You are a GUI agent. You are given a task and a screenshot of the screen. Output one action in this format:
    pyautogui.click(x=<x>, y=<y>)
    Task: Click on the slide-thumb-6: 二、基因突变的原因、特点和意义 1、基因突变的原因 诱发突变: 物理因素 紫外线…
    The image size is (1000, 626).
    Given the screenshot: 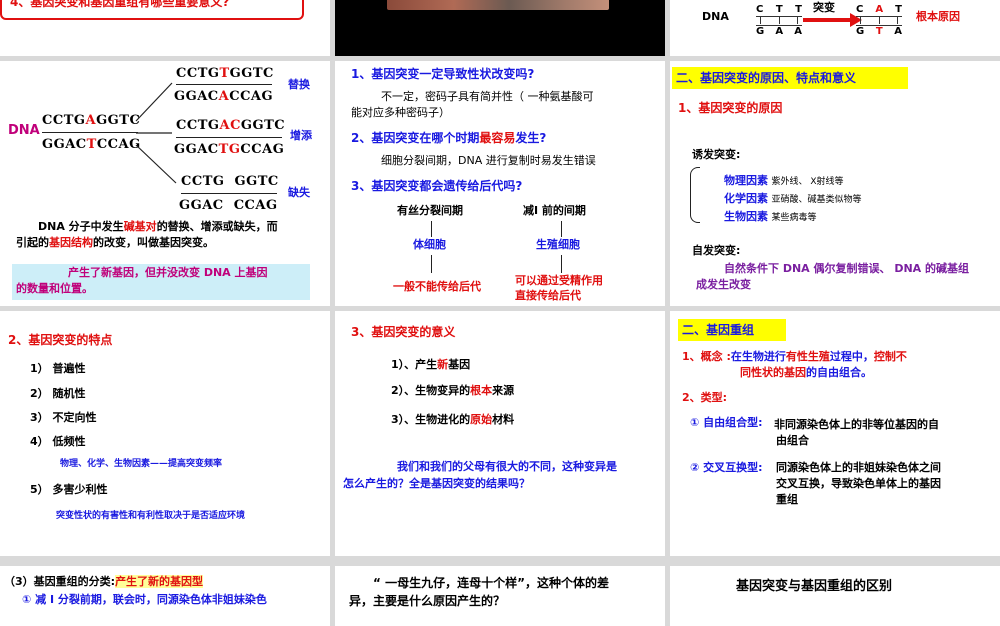 What is the action you would take?
    pyautogui.click(x=835, y=183)
    